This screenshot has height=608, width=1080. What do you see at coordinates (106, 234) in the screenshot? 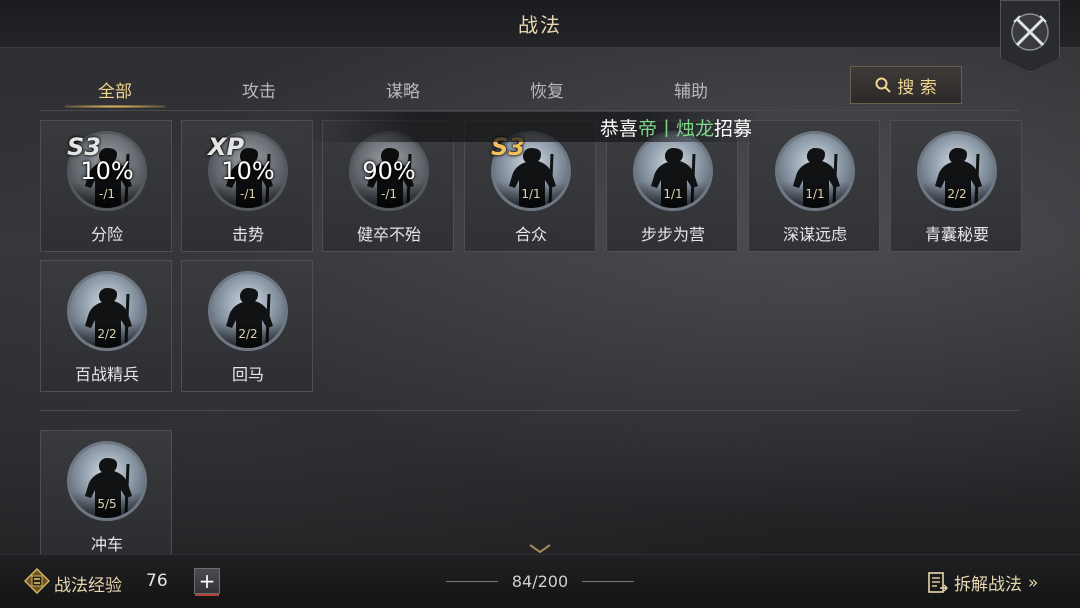
I see `tactic-name: 分险` at bounding box center [106, 234].